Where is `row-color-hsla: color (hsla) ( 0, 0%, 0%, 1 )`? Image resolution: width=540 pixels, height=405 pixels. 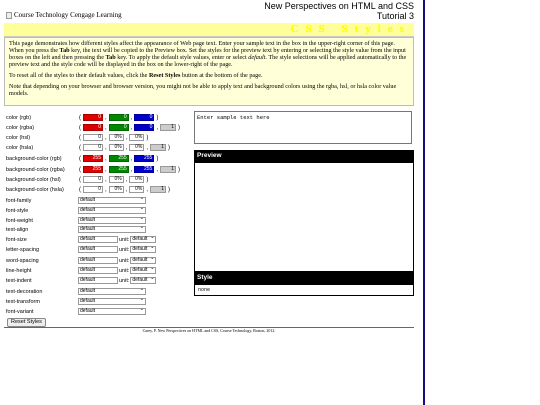 row-color-hsla: color (hsla) ( 0, 0%, 0%, 1 ) is located at coordinates (88, 147).